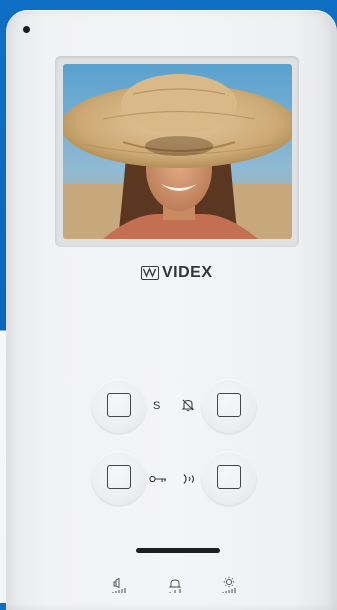 Image resolution: width=337 pixels, height=610 pixels. Describe the element at coordinates (187, 272) in the screenshot. I see `brand-name: VIDEX` at that location.